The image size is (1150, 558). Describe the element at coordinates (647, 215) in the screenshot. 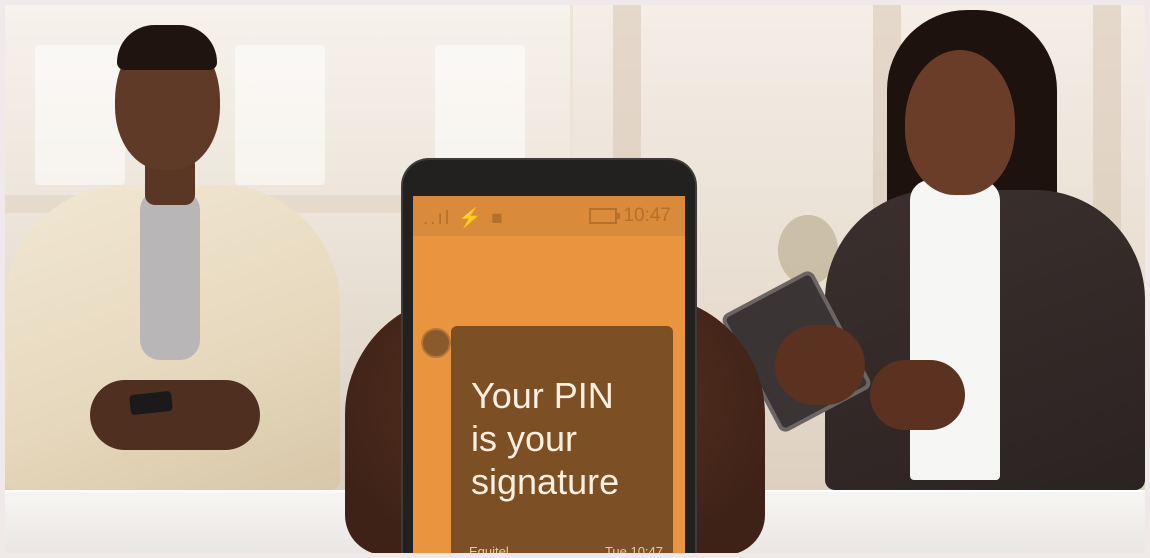

I see `status-time: 10:47` at that location.